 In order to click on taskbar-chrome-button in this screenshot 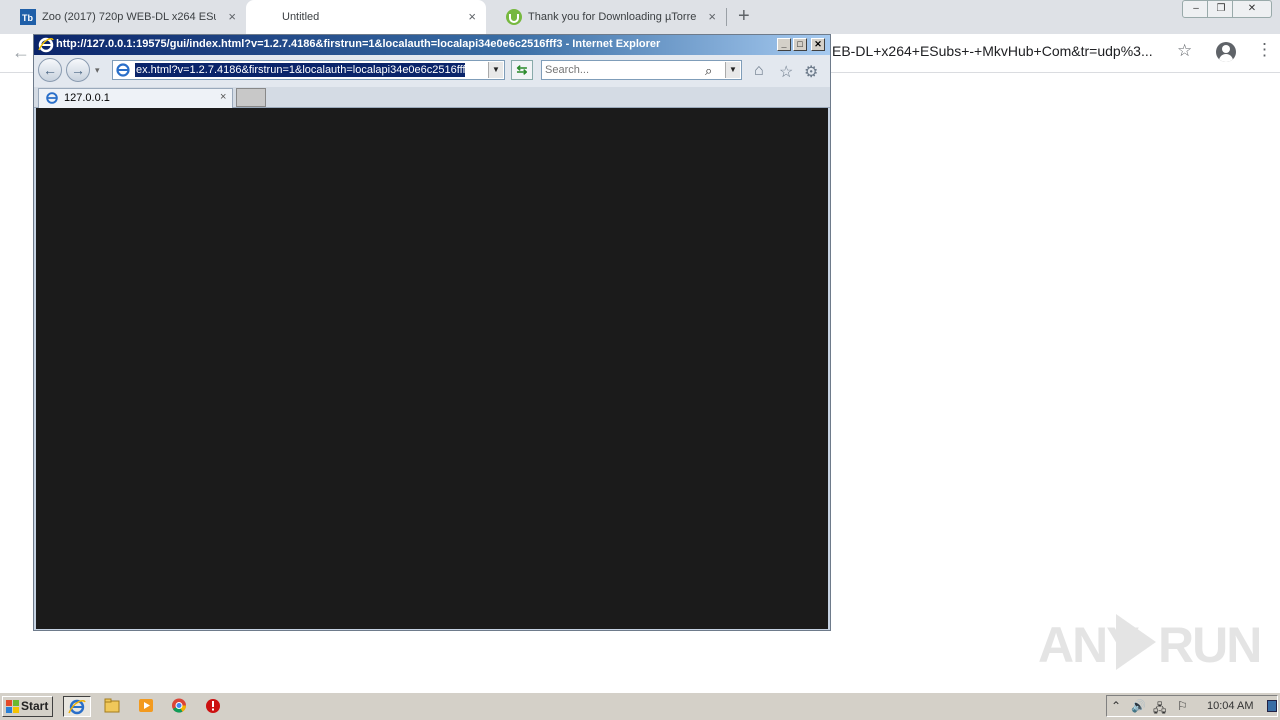, I will do `click(180, 706)`.